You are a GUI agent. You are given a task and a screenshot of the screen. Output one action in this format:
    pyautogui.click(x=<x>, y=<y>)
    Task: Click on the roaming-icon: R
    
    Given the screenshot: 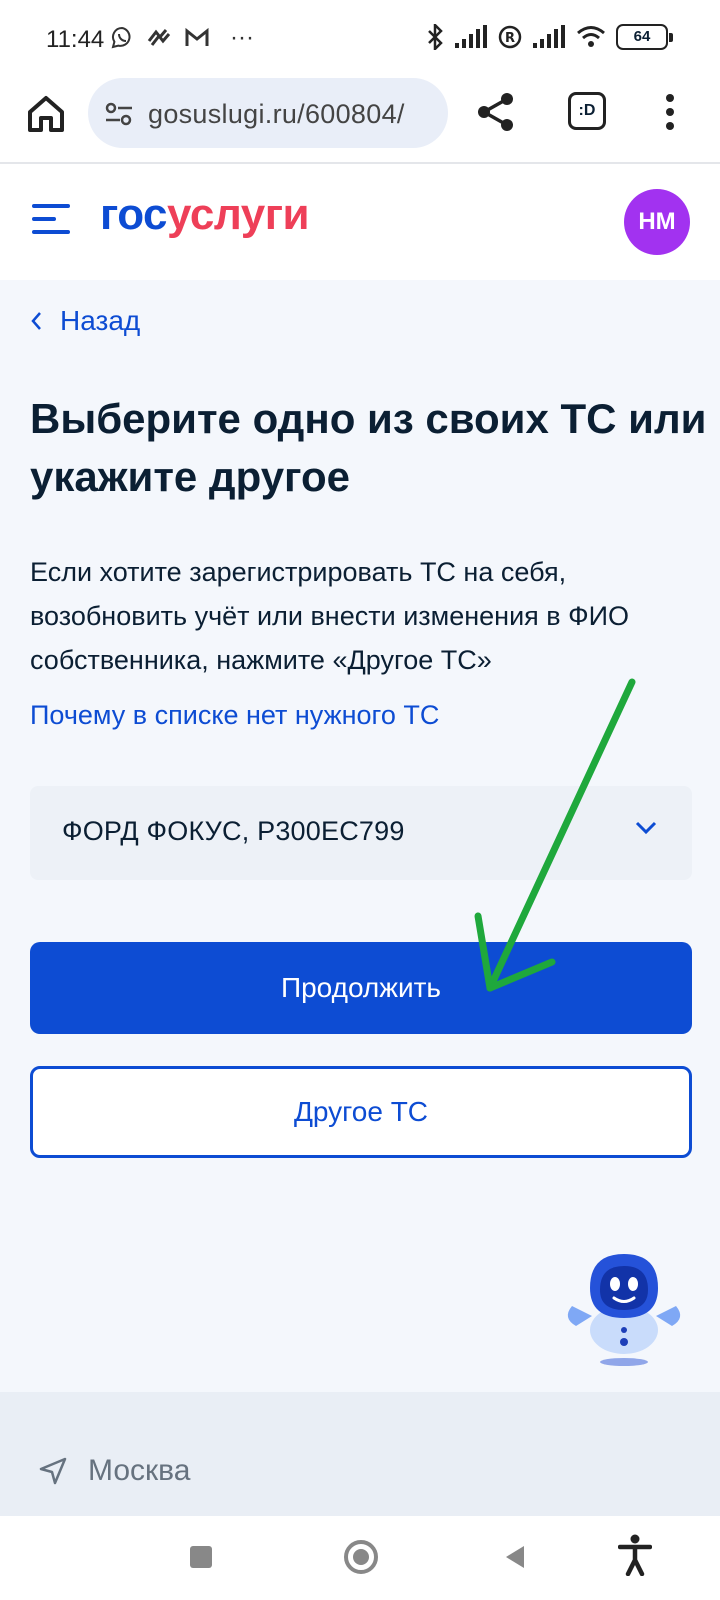 What is the action you would take?
    pyautogui.click(x=510, y=37)
    